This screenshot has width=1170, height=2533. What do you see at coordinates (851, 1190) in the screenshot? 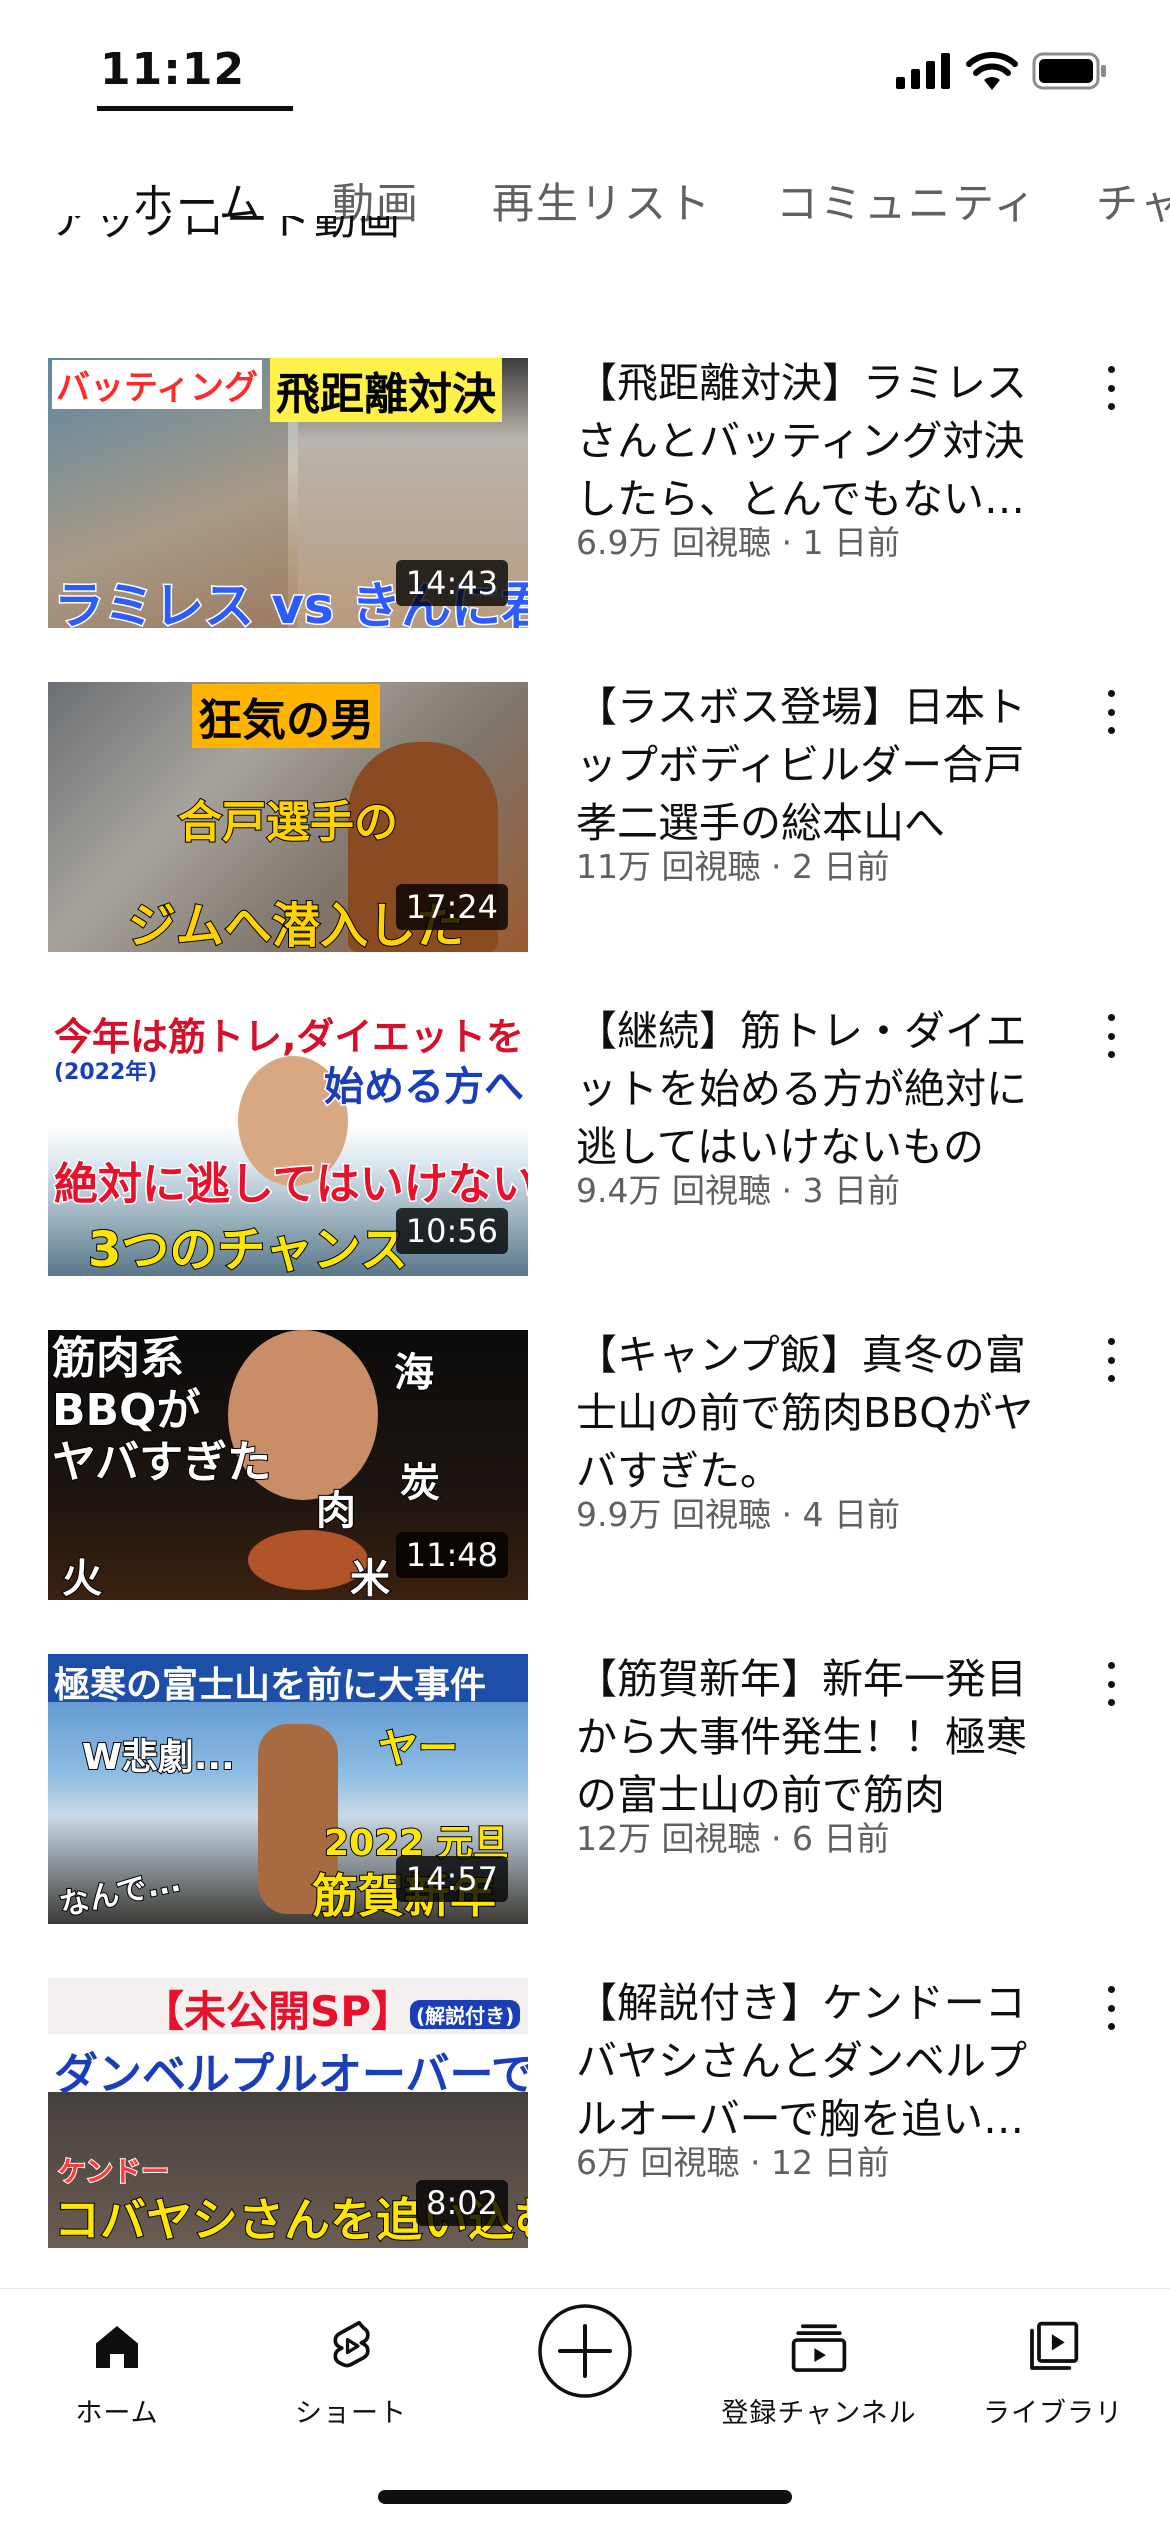
I see `upload-age: 3 日前` at bounding box center [851, 1190].